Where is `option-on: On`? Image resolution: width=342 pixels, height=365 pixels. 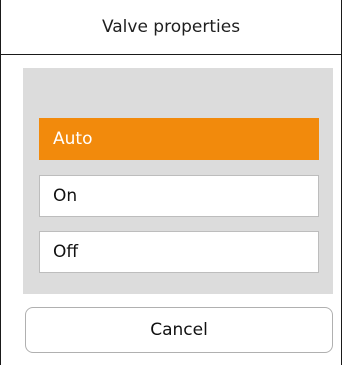
option-on: On is located at coordinates (179, 196).